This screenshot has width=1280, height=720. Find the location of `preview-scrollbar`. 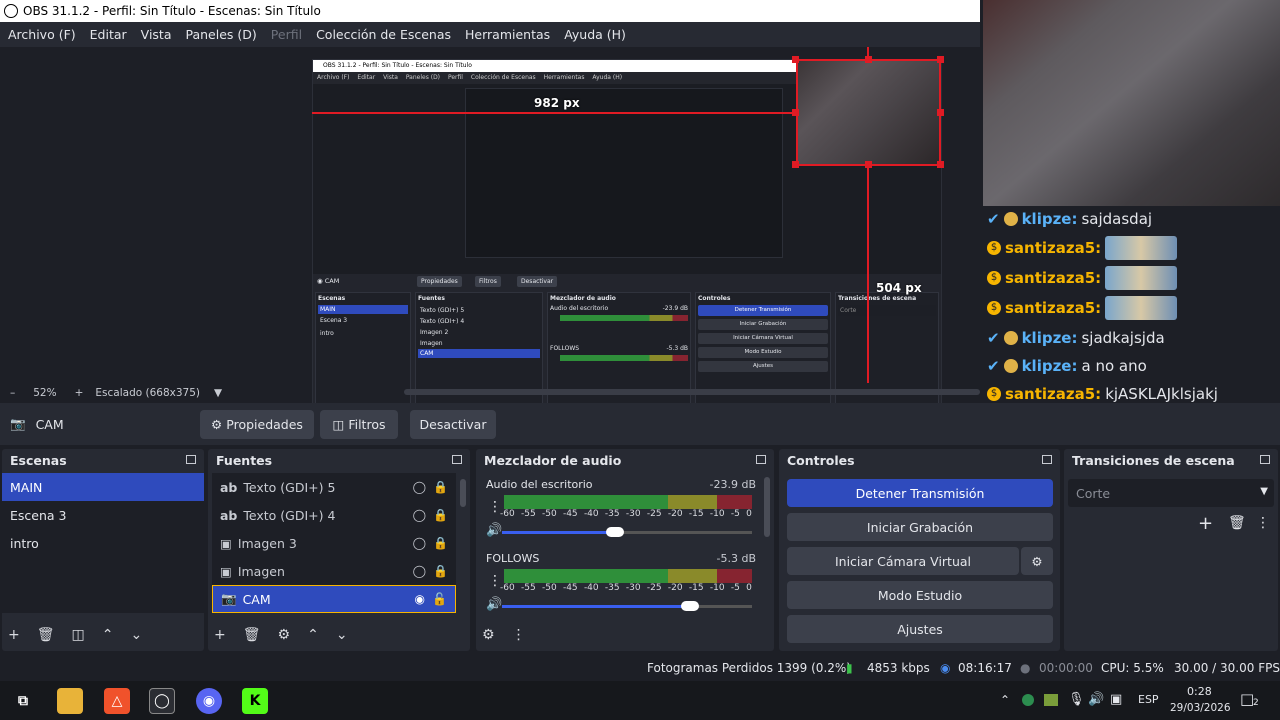

preview-scrollbar is located at coordinates (692, 392).